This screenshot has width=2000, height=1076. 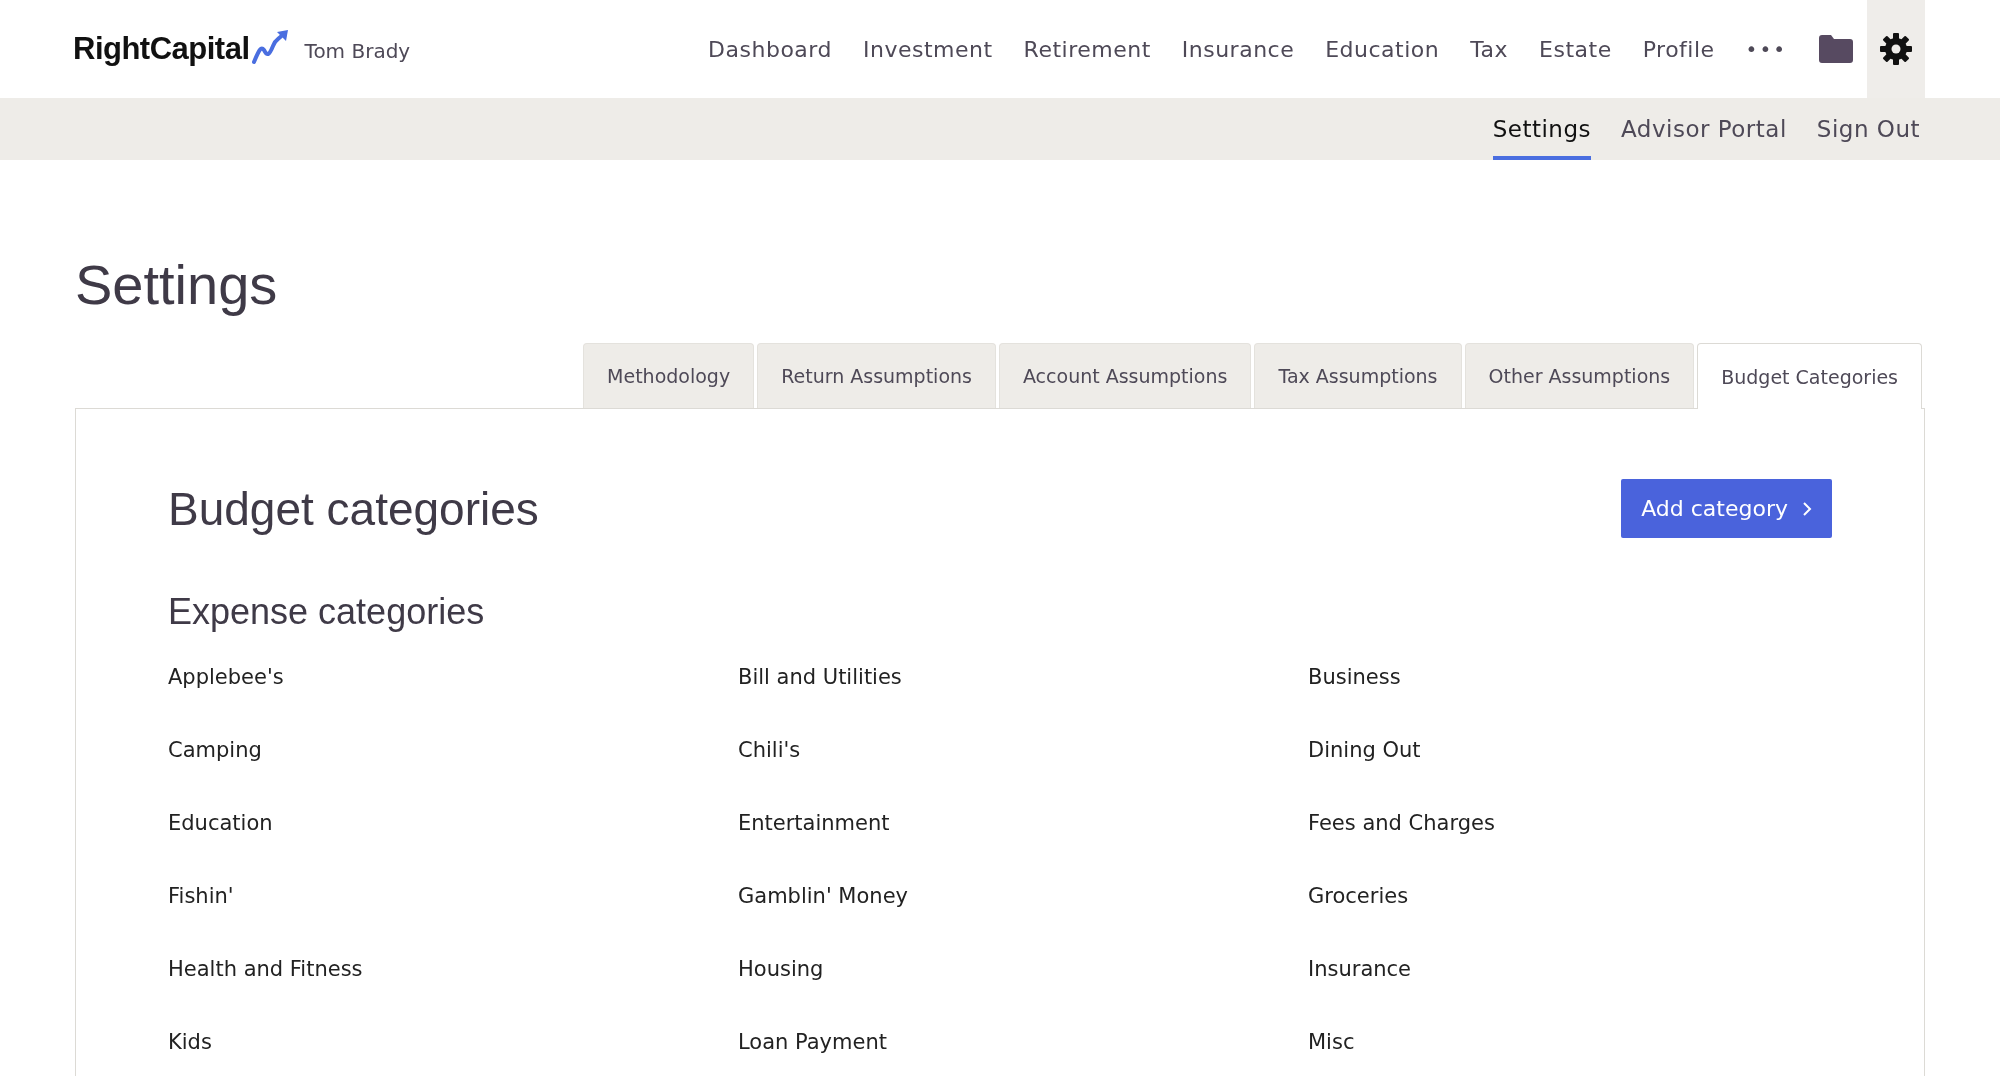 I want to click on settings-tab: Other Assumptions, so click(x=1579, y=375).